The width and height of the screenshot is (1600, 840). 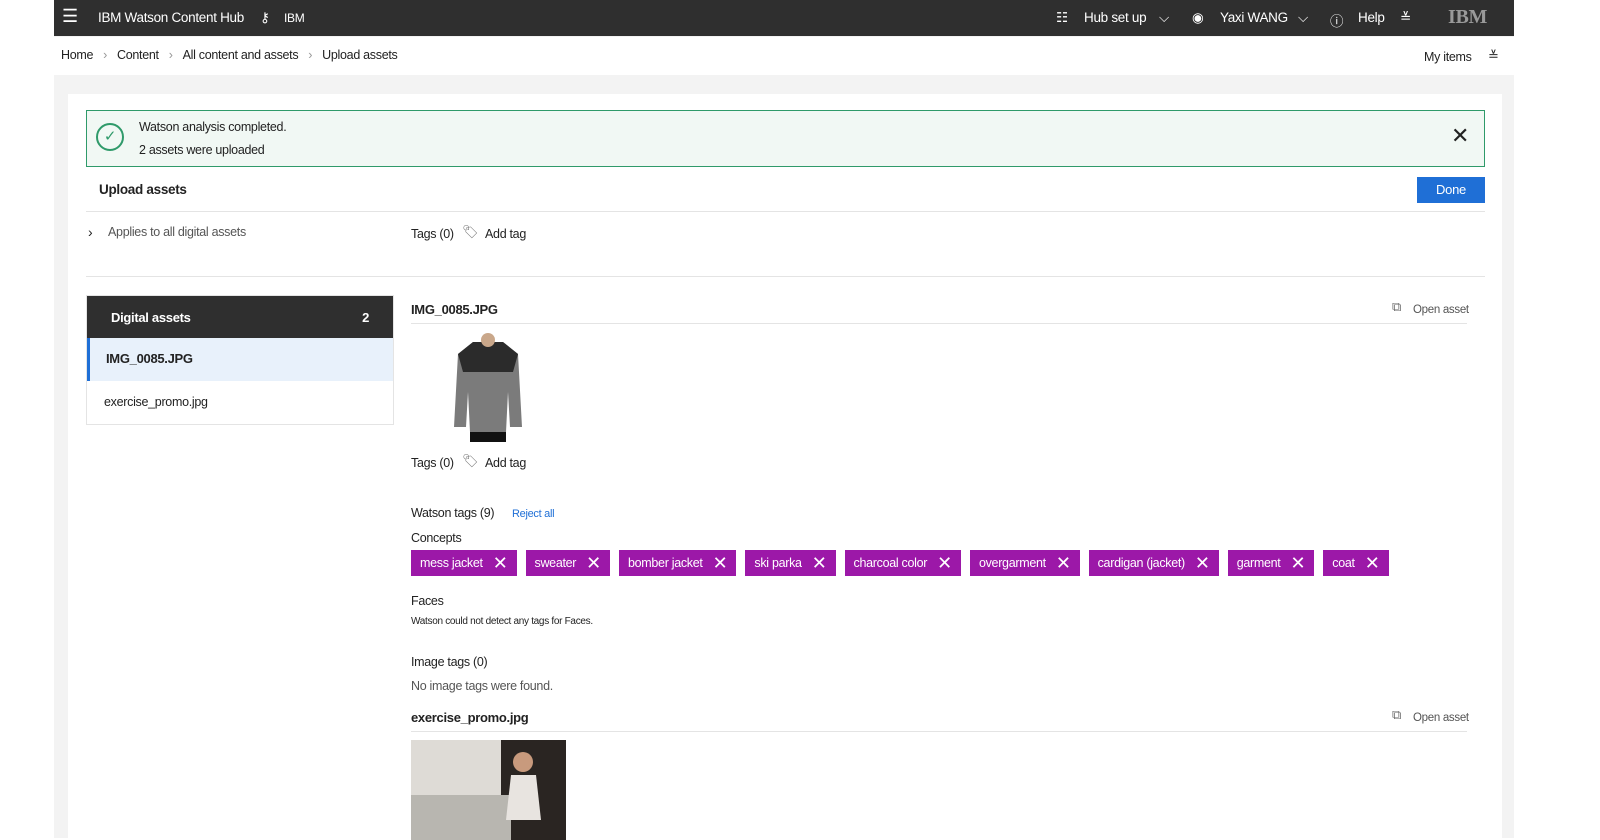 I want to click on watson-tags-label: Watson tags (9), so click(x=453, y=513).